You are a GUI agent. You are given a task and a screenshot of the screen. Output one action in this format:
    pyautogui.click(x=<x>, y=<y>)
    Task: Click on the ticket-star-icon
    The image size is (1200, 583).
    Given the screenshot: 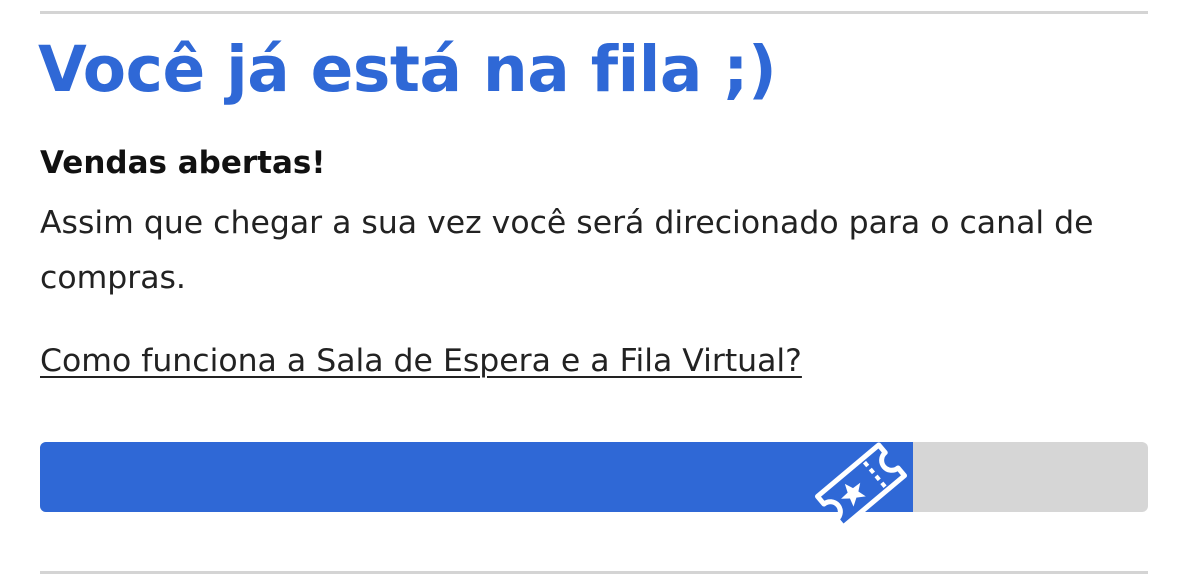 What is the action you would take?
    pyautogui.click(x=861, y=486)
    